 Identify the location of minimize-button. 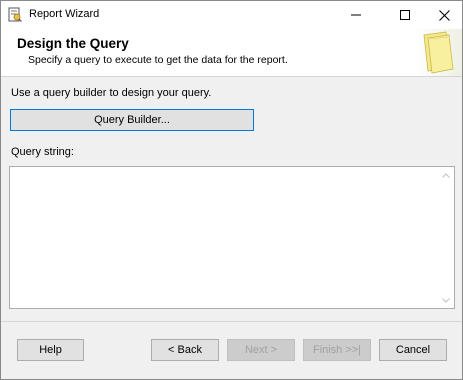
(356, 15).